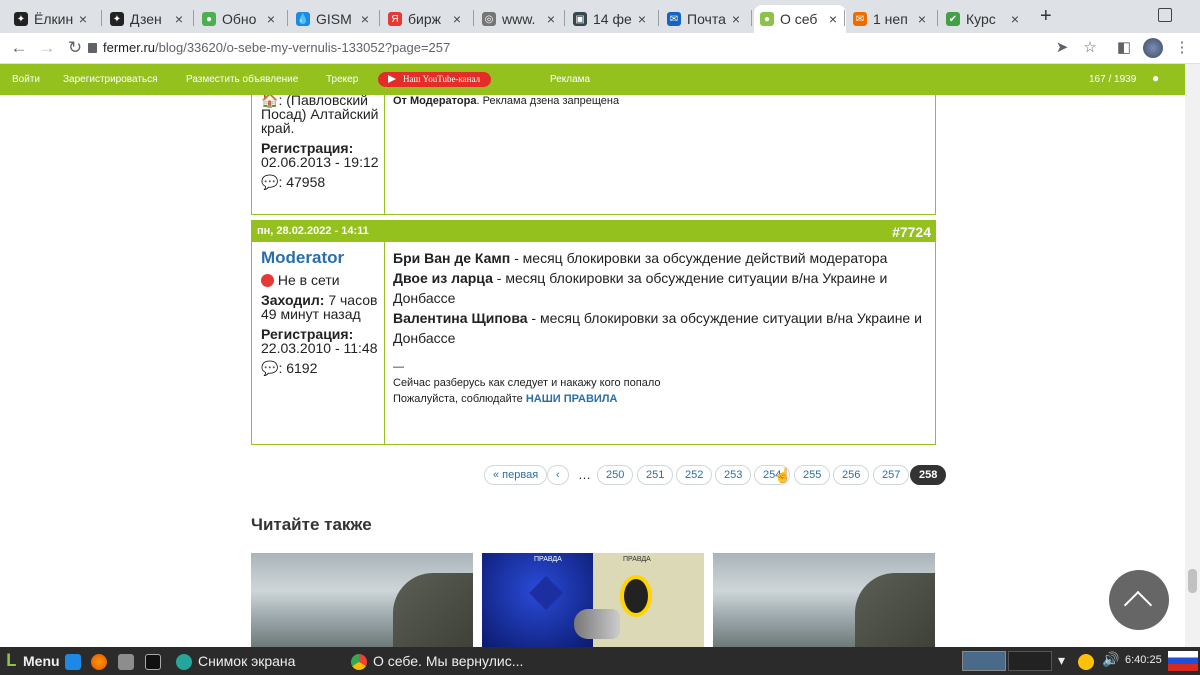 The height and width of the screenshot is (675, 1200). Describe the element at coordinates (320, 162) in the screenshot. I see `reg-date: 02.06.2013 - 19:12` at that location.